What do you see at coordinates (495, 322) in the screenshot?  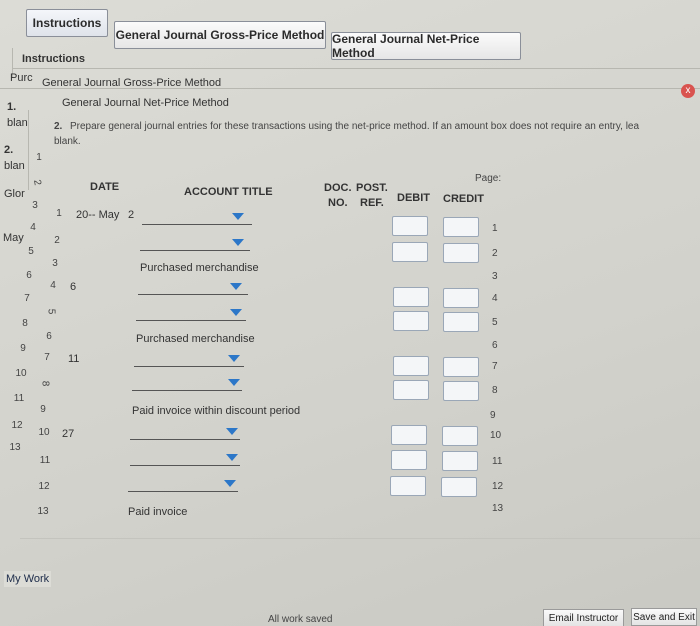 I see `row-number-right: 5` at bounding box center [495, 322].